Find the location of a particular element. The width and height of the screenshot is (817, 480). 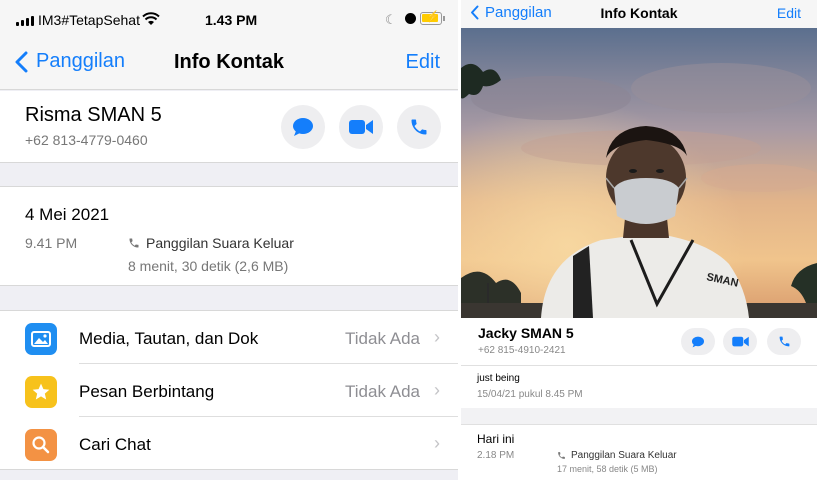

contact-header: Risma SMAN 5 +62 813-4779-0460 is located at coordinates (229, 127).